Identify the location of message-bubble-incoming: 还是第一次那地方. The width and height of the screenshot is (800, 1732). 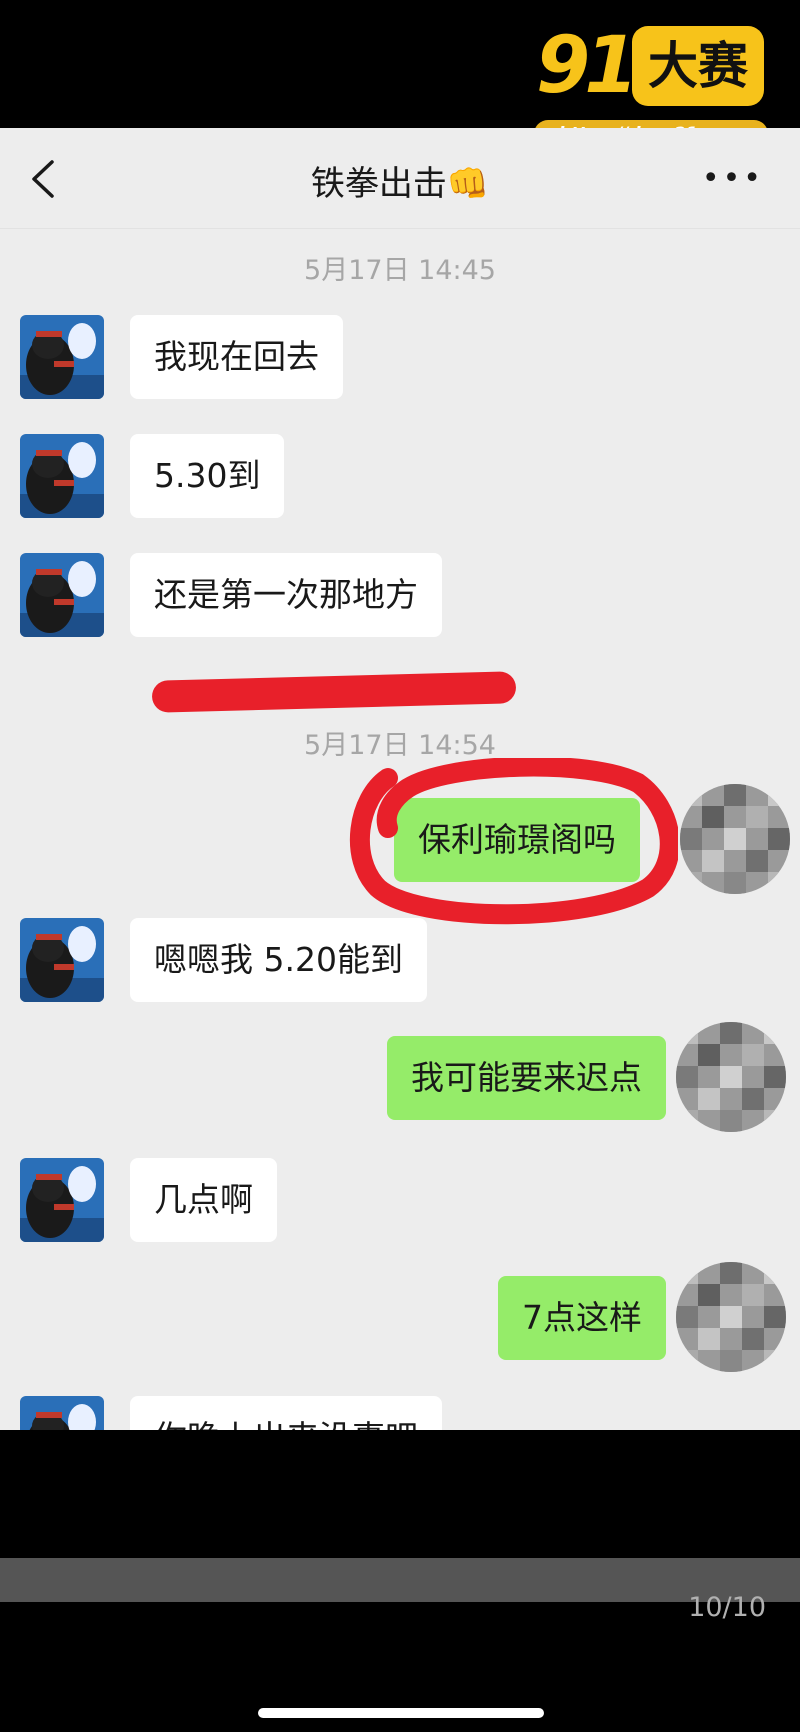
(286, 595).